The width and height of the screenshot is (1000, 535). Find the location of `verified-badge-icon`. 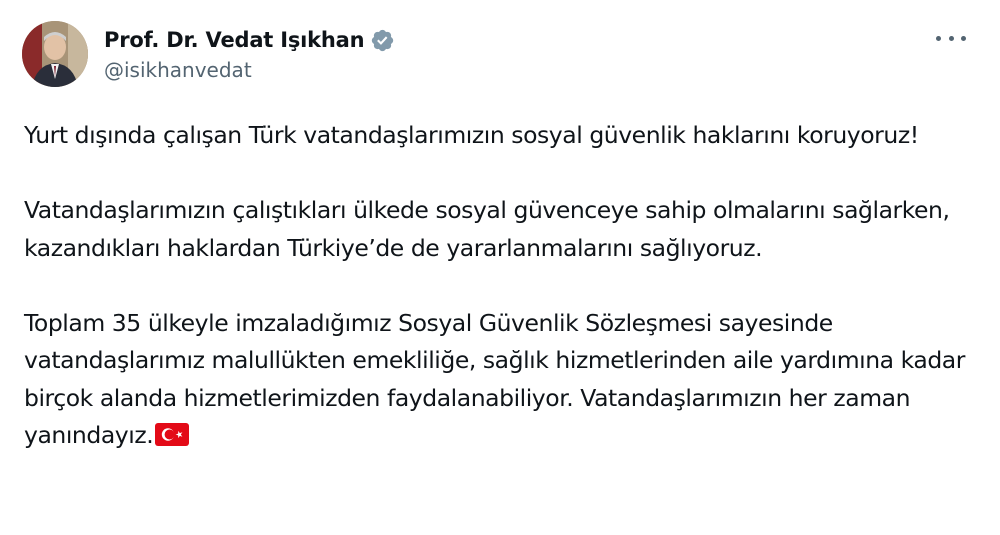

verified-badge-icon is located at coordinates (382, 40).